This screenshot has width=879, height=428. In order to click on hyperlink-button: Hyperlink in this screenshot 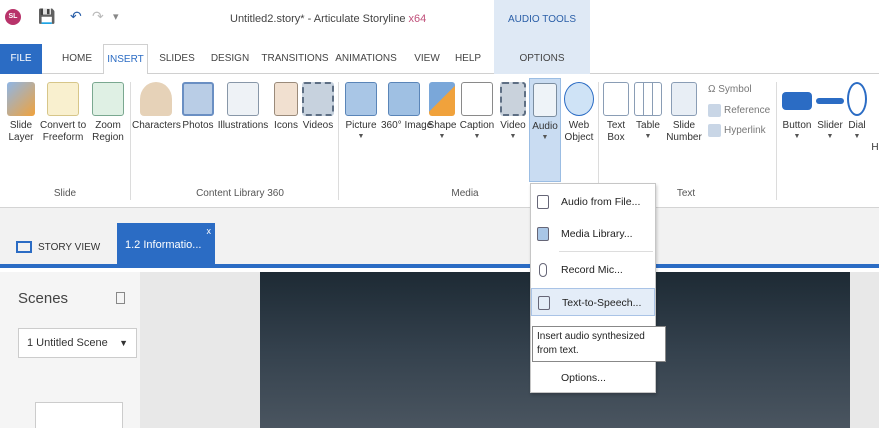, I will do `click(737, 130)`.